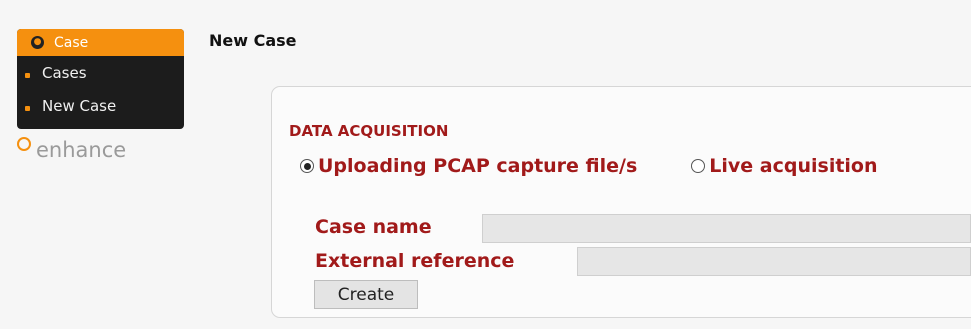 This screenshot has width=971, height=329. I want to click on menu-item-new-case: New Case, so click(100, 105).